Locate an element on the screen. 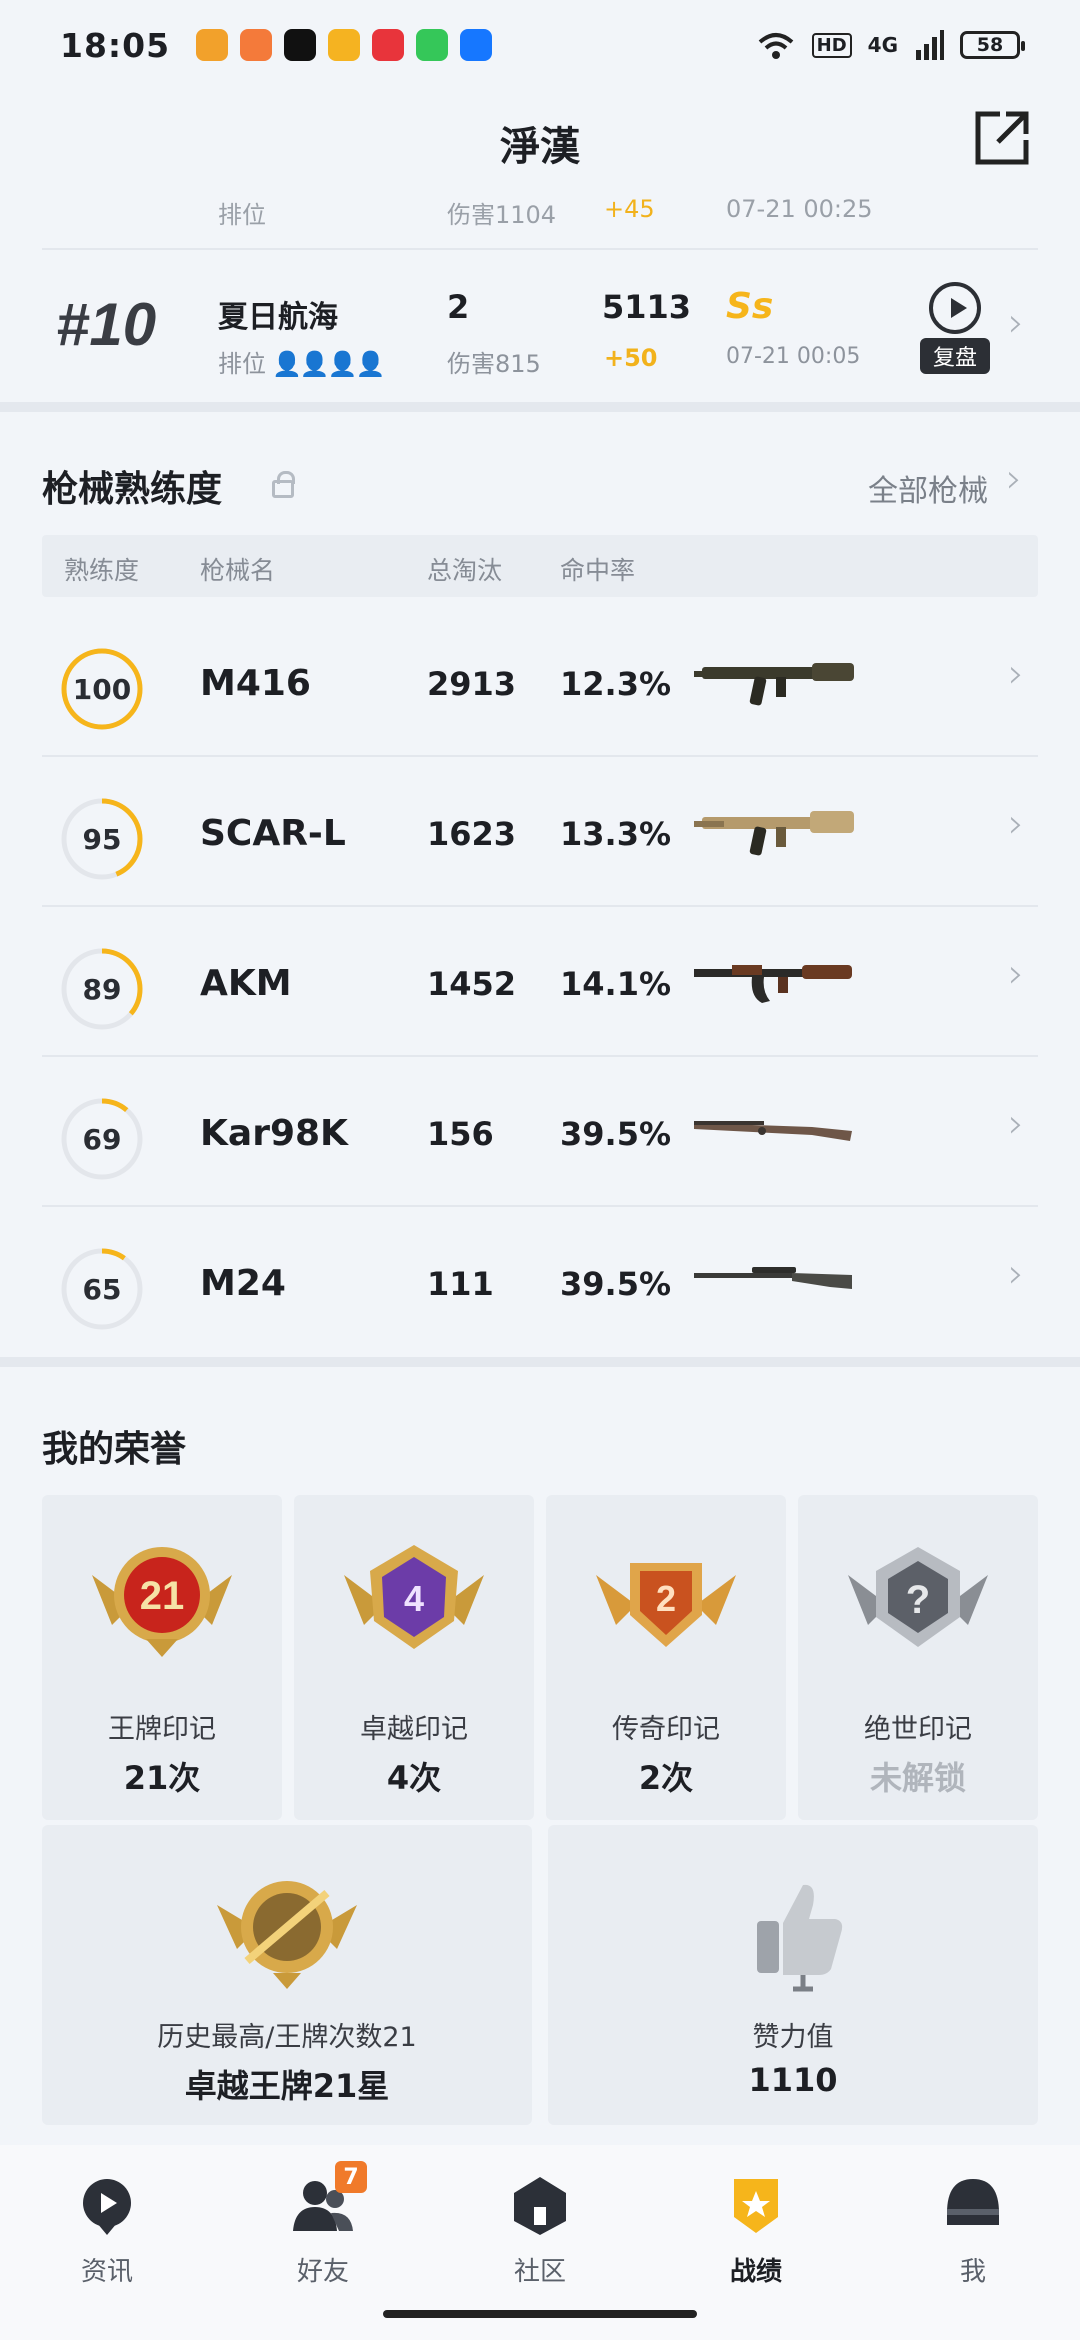 The height and width of the screenshot is (2340, 1080). notification-icons is located at coordinates (344, 45).